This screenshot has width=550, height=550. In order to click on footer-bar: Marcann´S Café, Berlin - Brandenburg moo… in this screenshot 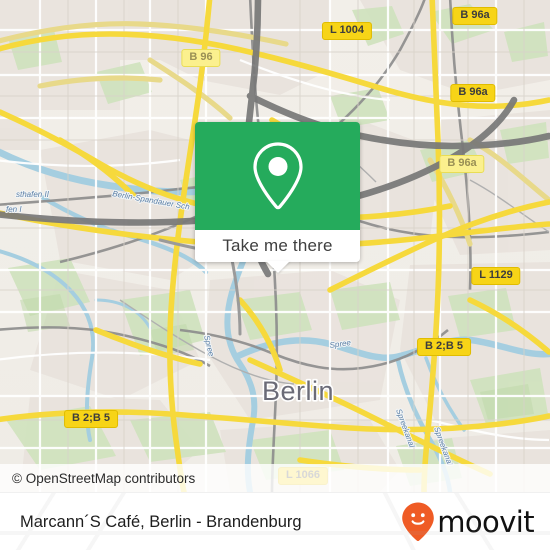, I will do `click(275, 521)`.